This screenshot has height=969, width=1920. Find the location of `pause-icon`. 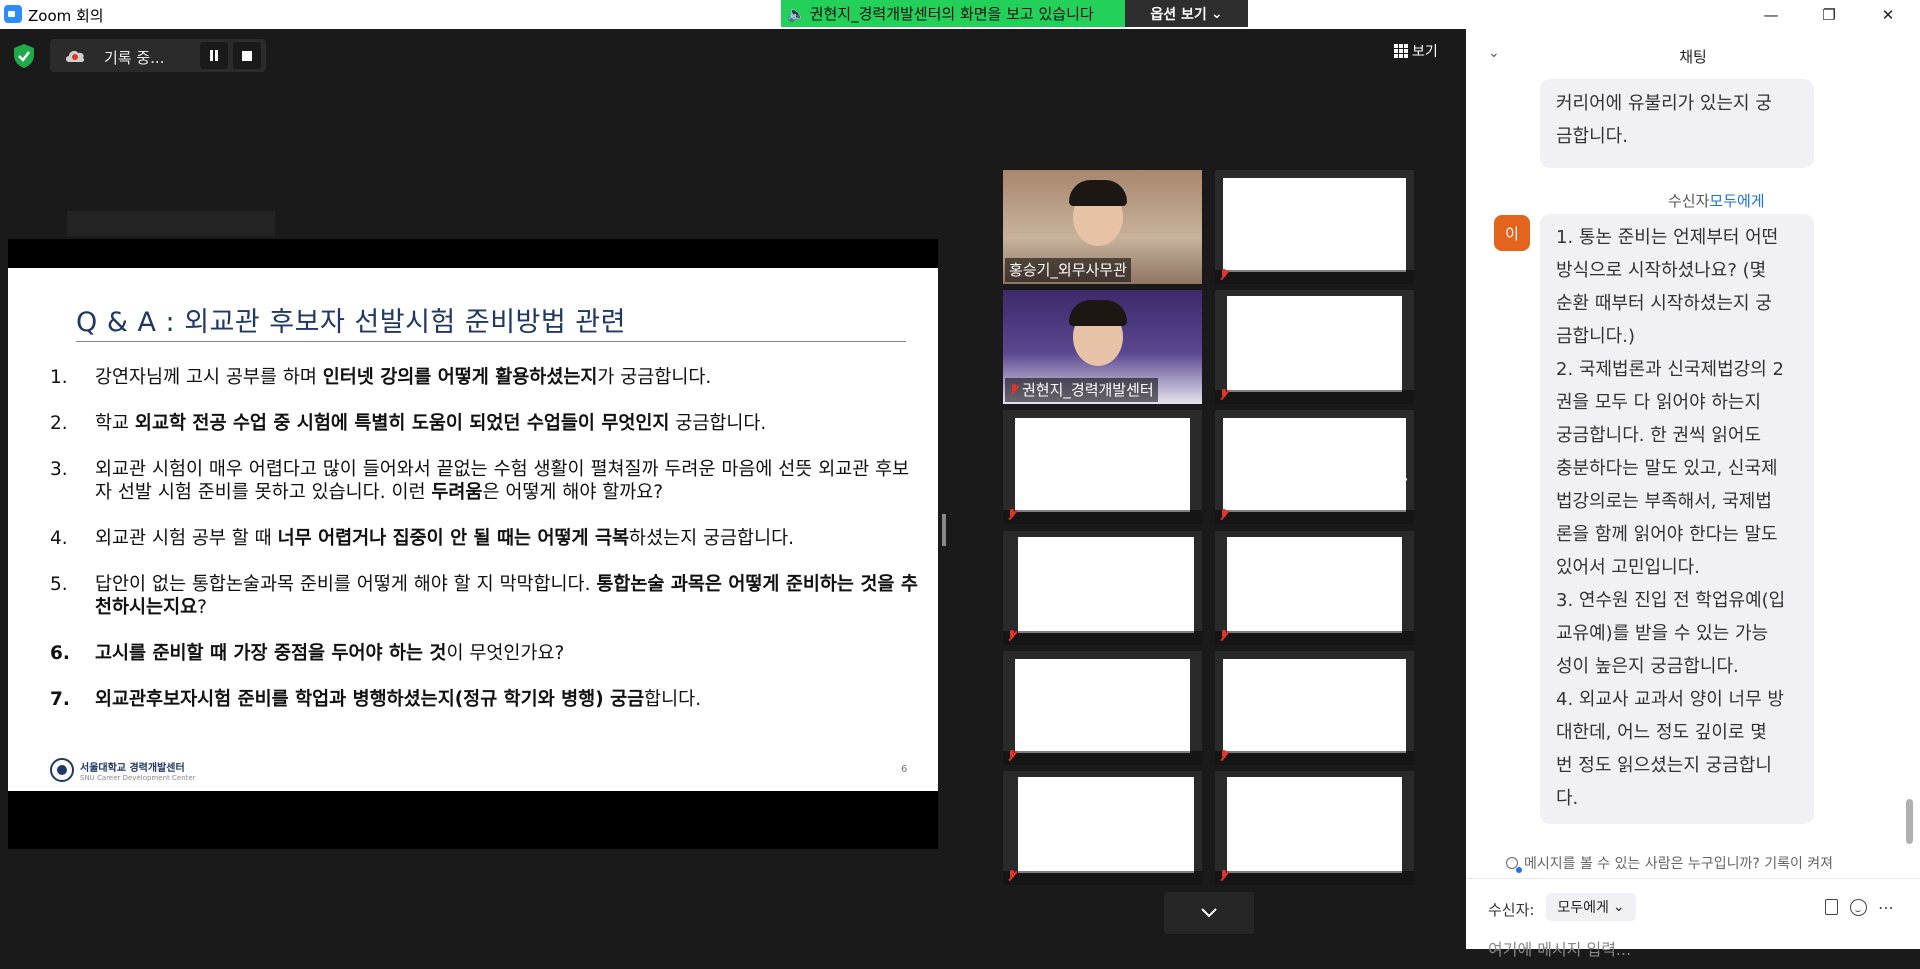

pause-icon is located at coordinates (214, 55).